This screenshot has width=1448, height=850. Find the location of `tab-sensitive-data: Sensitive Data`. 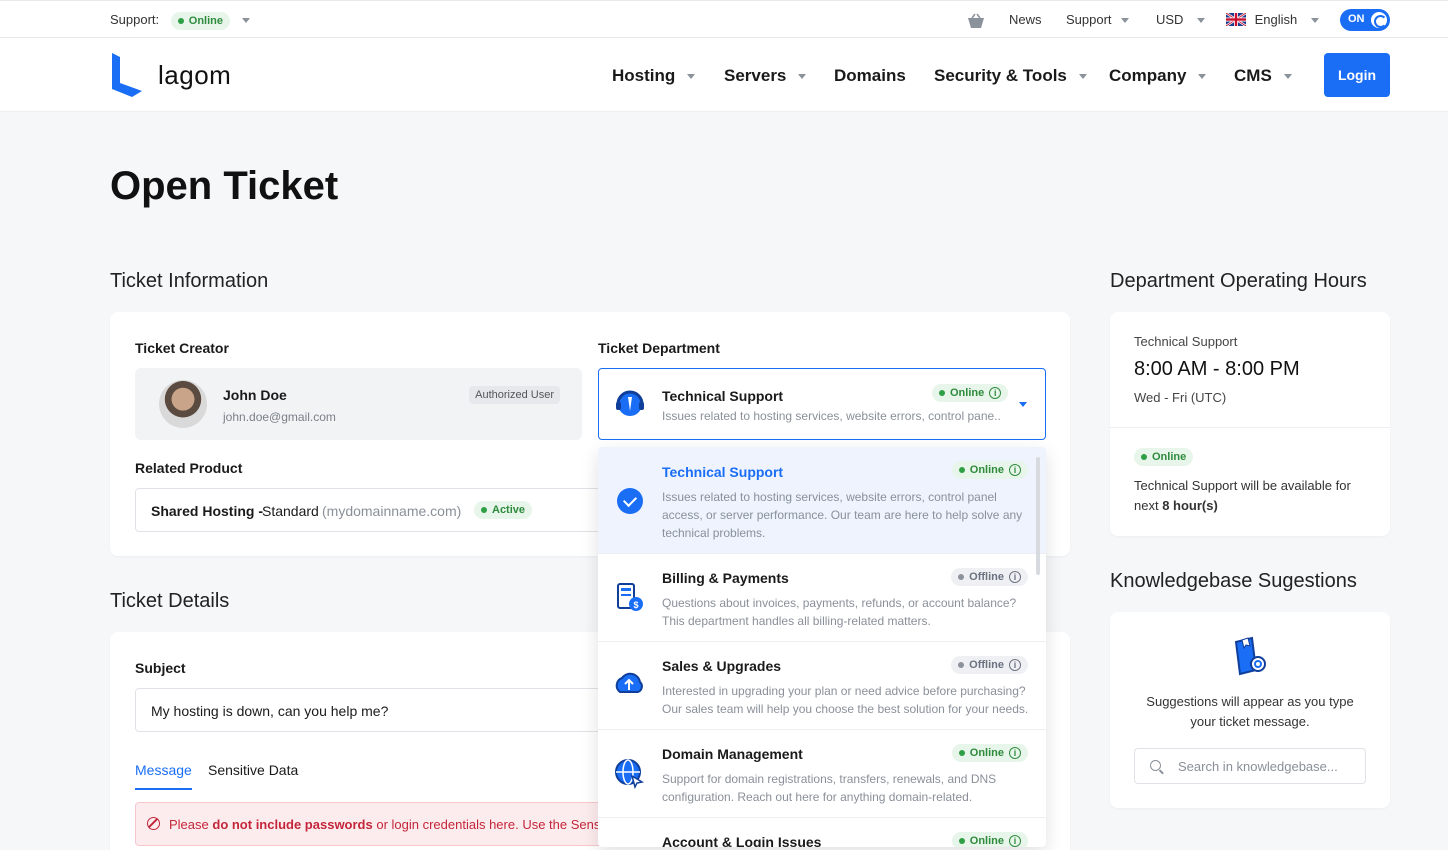

tab-sensitive-data: Sensitive Data is located at coordinates (253, 770).